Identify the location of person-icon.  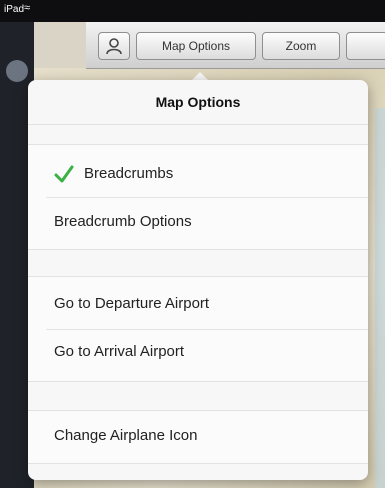
(114, 46).